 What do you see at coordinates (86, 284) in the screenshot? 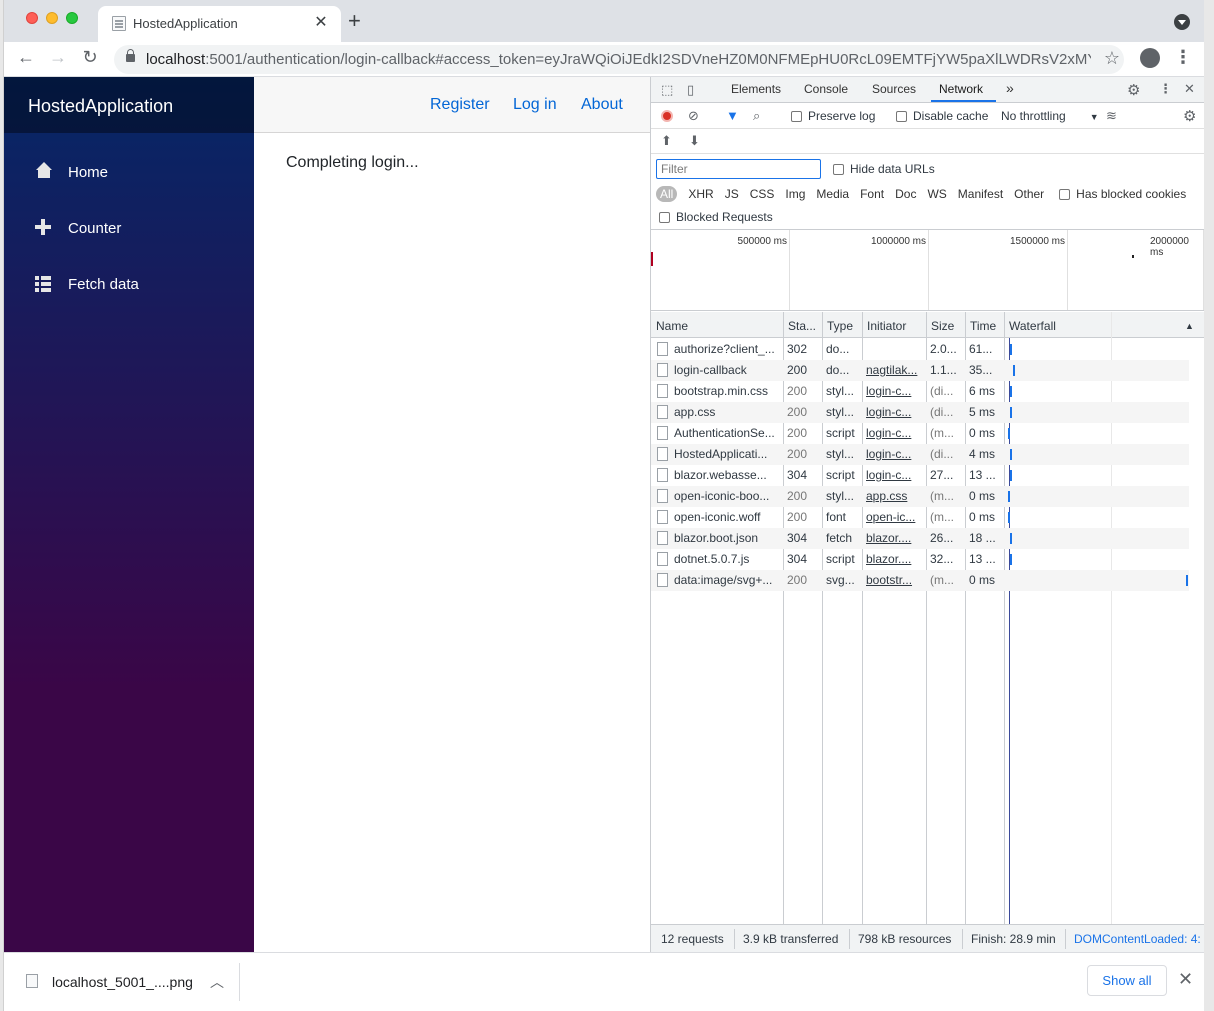
I see `nav-item-fetch-data: Fetch data` at bounding box center [86, 284].